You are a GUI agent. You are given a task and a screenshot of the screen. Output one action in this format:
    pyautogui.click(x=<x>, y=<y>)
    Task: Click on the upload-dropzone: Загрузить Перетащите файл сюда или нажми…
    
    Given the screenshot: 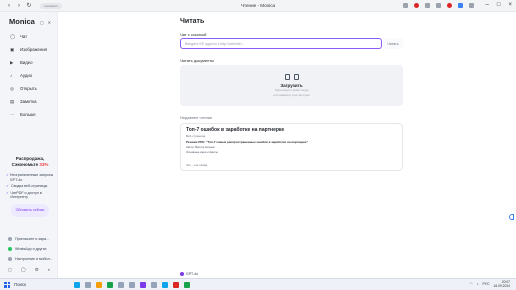 What is the action you would take?
    pyautogui.click(x=291, y=85)
    